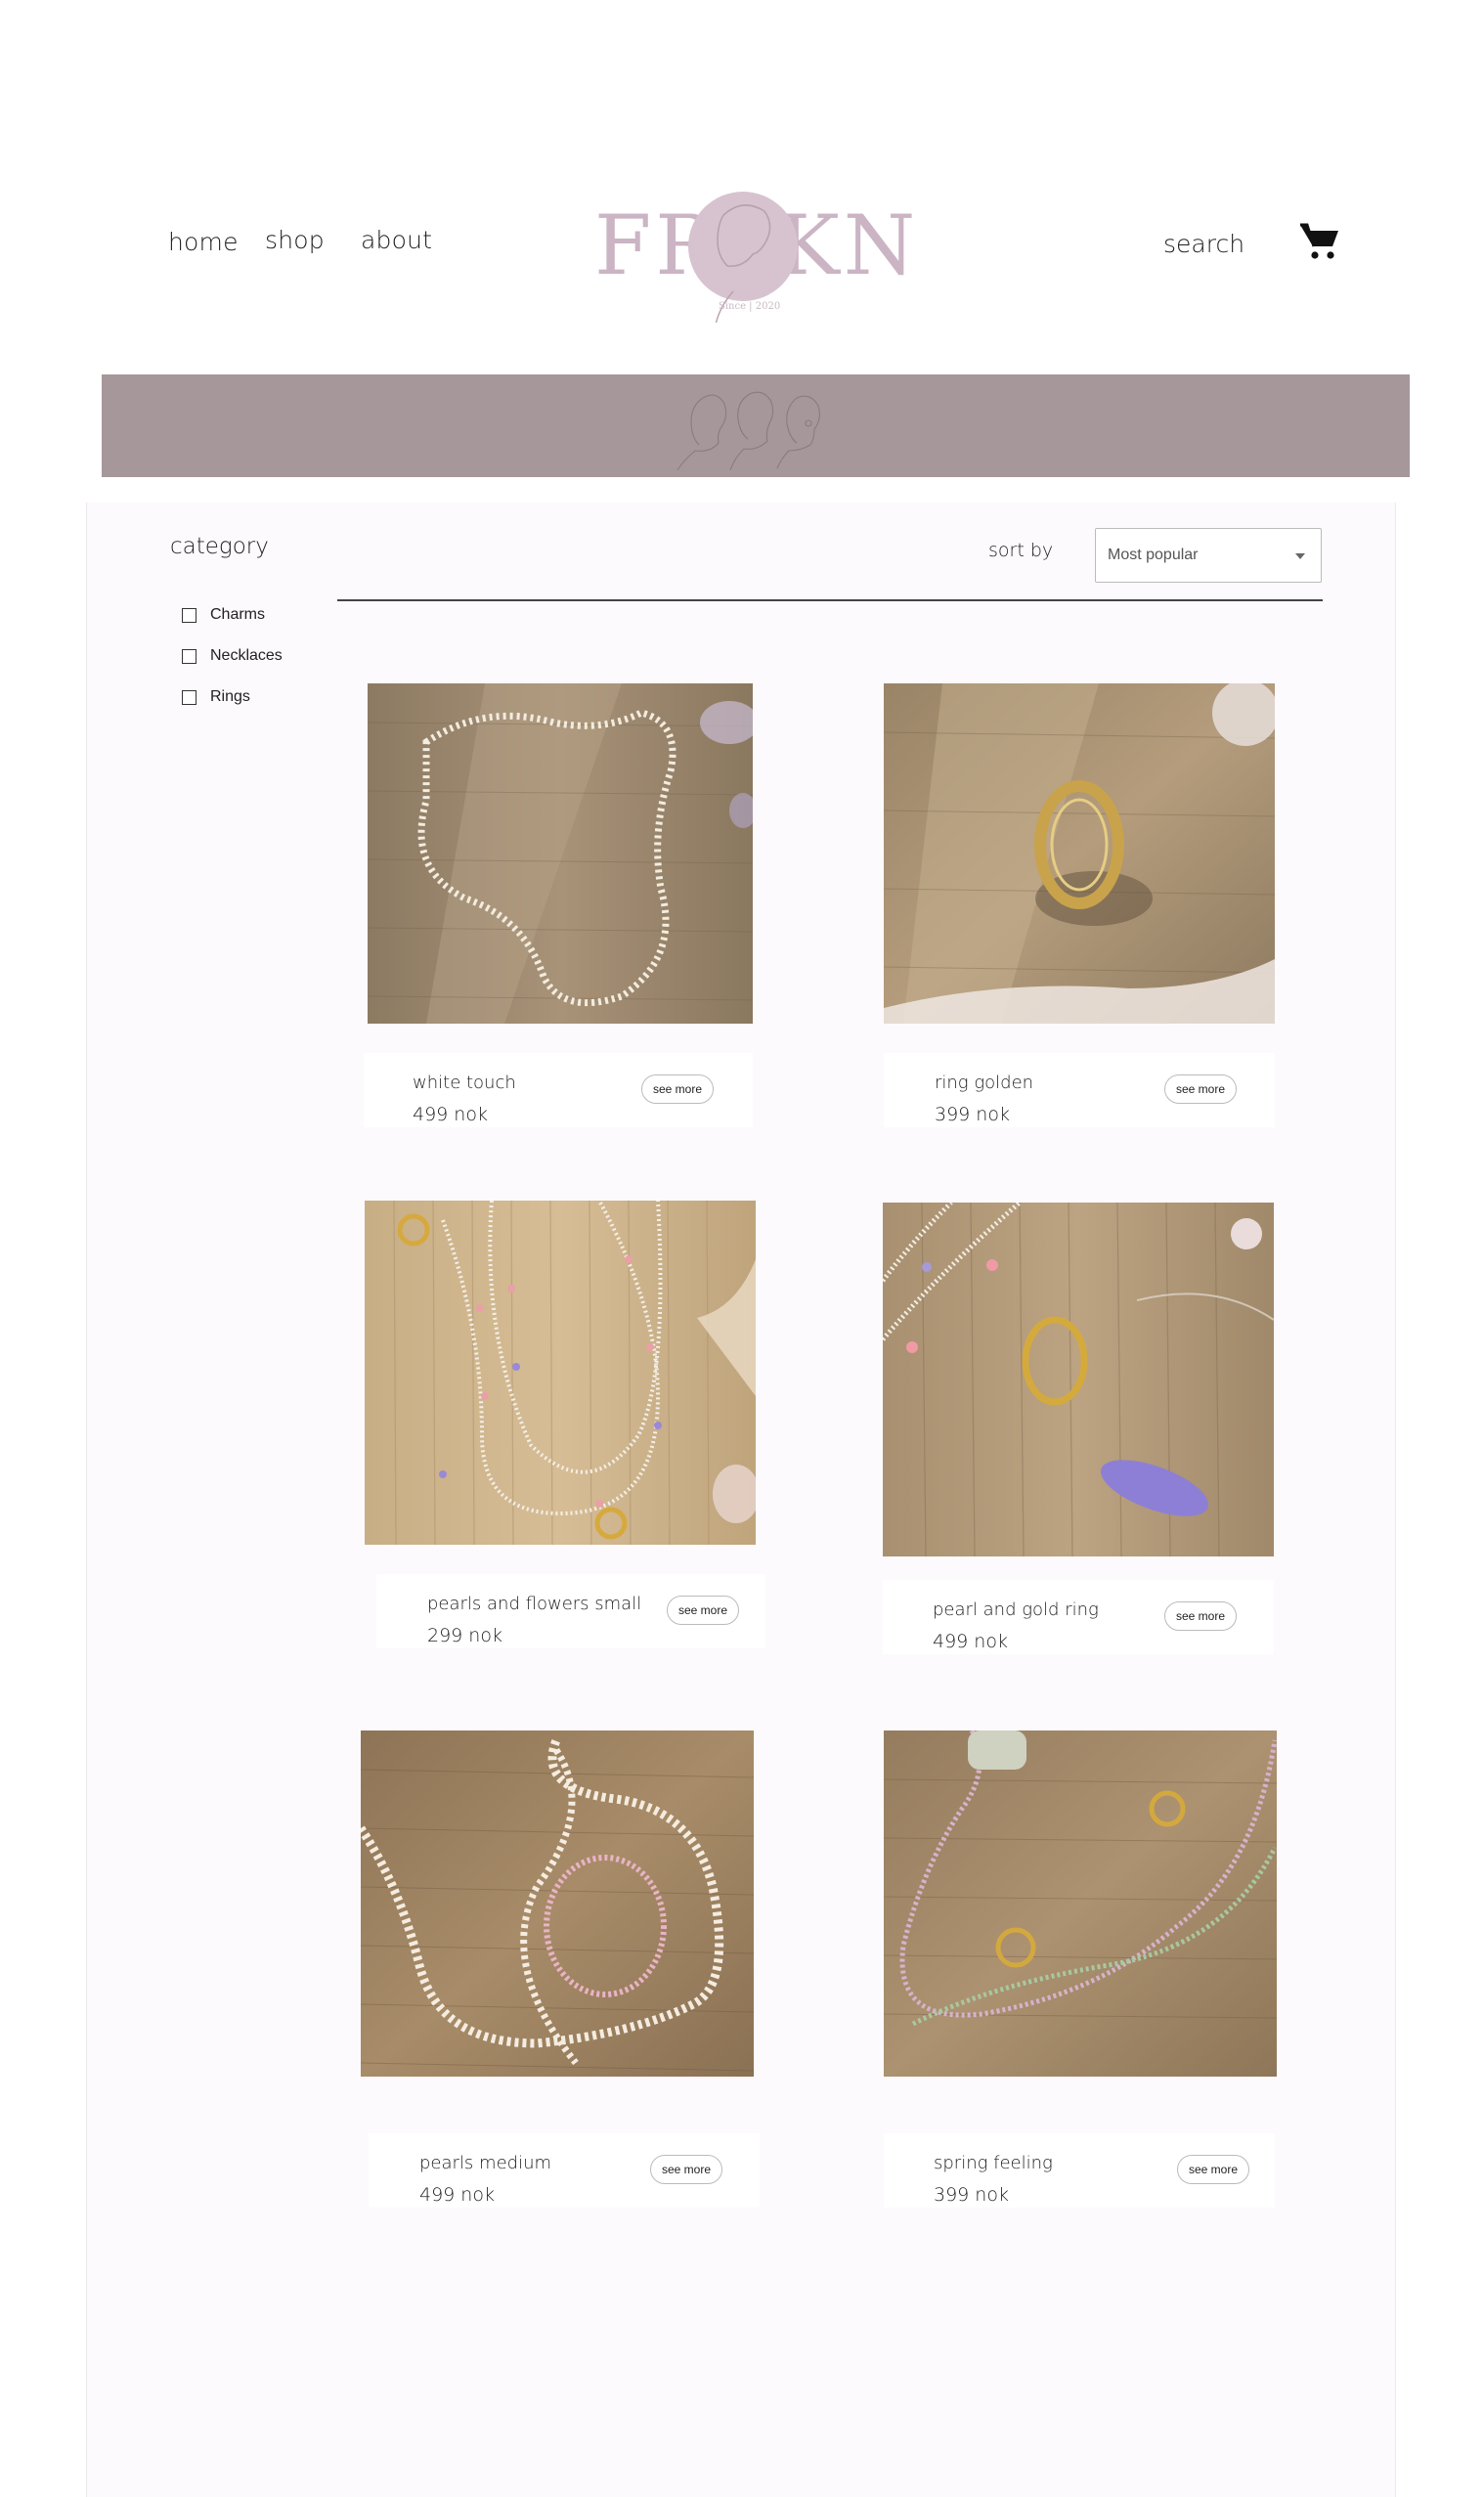 The width and height of the screenshot is (1484, 2497). I want to click on product-card-pearl-and-gold-ring: pearl and gold ring 499 nok see more, so click(1078, 1617).